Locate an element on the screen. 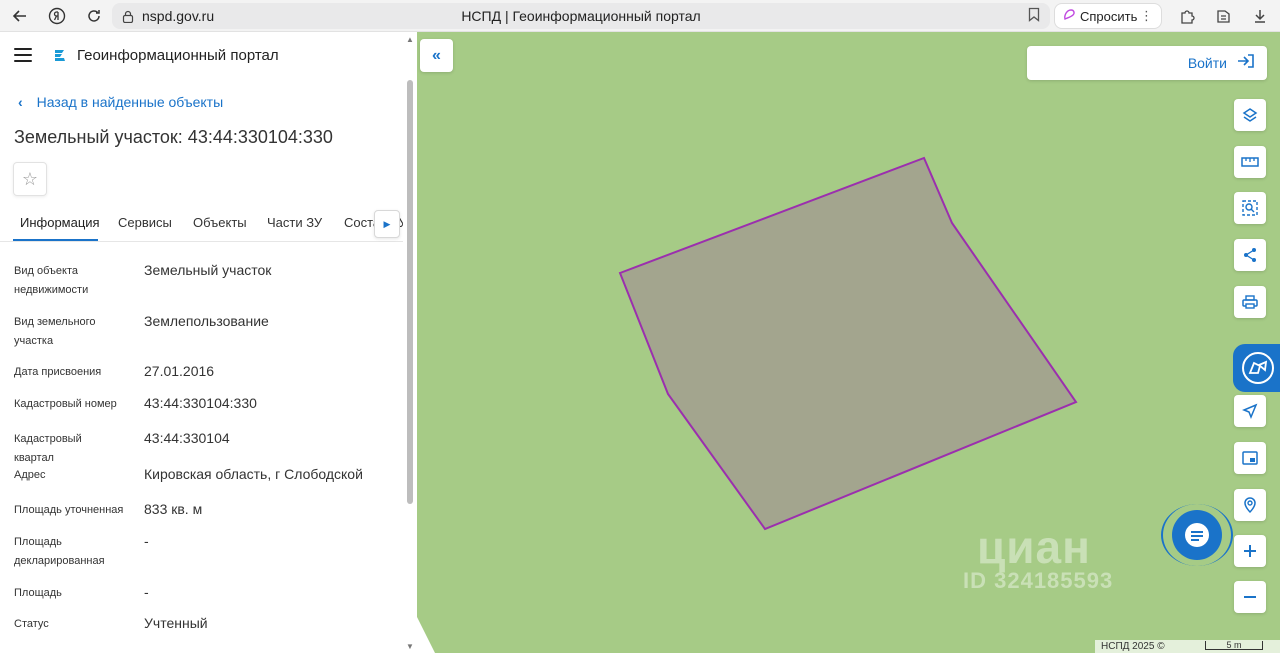 This screenshot has width=1280, height=653. prop-label: Кадастровый номер is located at coordinates (65, 404).